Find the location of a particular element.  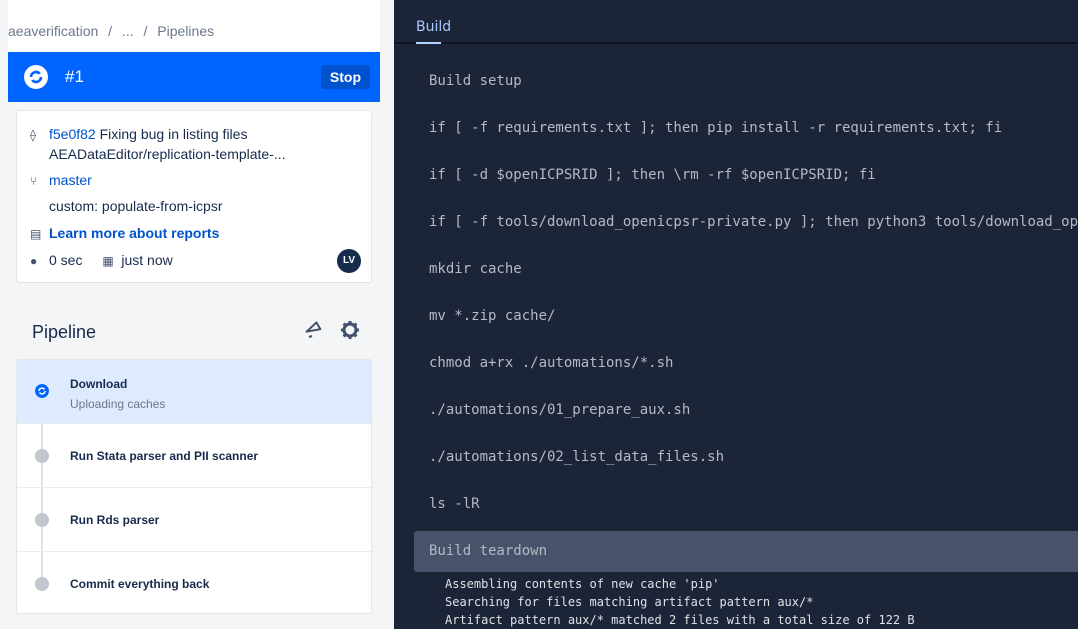

breadcrumb-workspace: aeaverification is located at coordinates (53, 31).